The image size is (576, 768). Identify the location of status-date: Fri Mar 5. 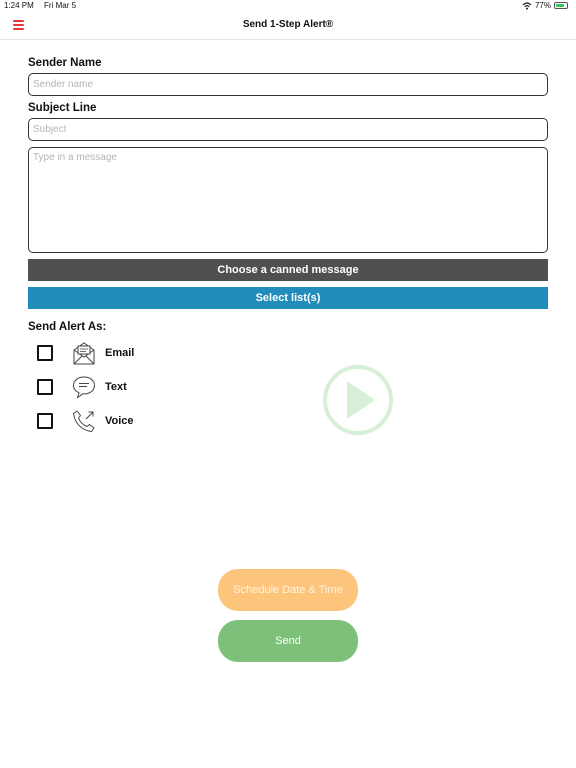
(60, 5).